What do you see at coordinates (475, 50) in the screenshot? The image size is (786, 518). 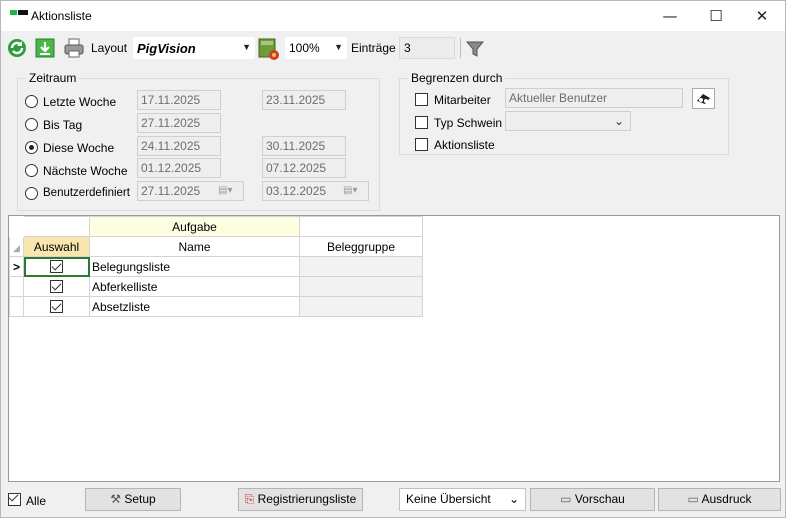 I see `filter-icon` at bounding box center [475, 50].